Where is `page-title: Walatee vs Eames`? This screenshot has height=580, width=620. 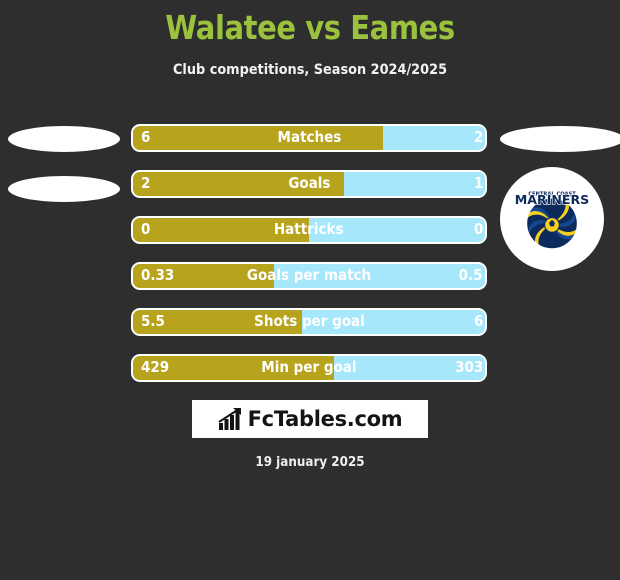 page-title: Walatee vs Eames is located at coordinates (310, 27).